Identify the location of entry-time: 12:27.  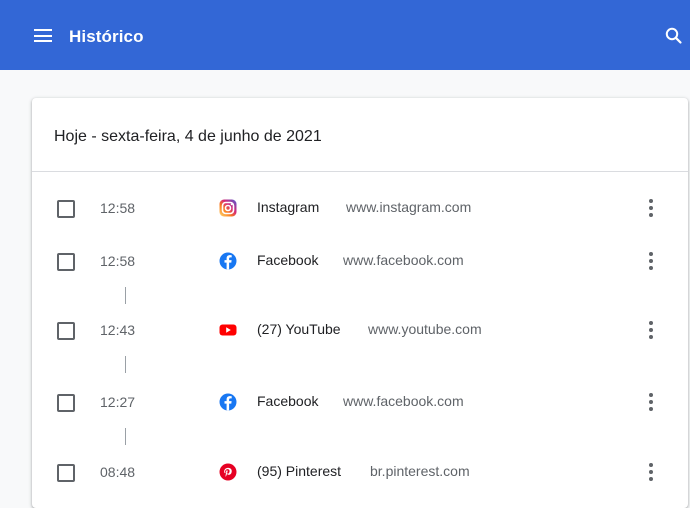
(118, 402).